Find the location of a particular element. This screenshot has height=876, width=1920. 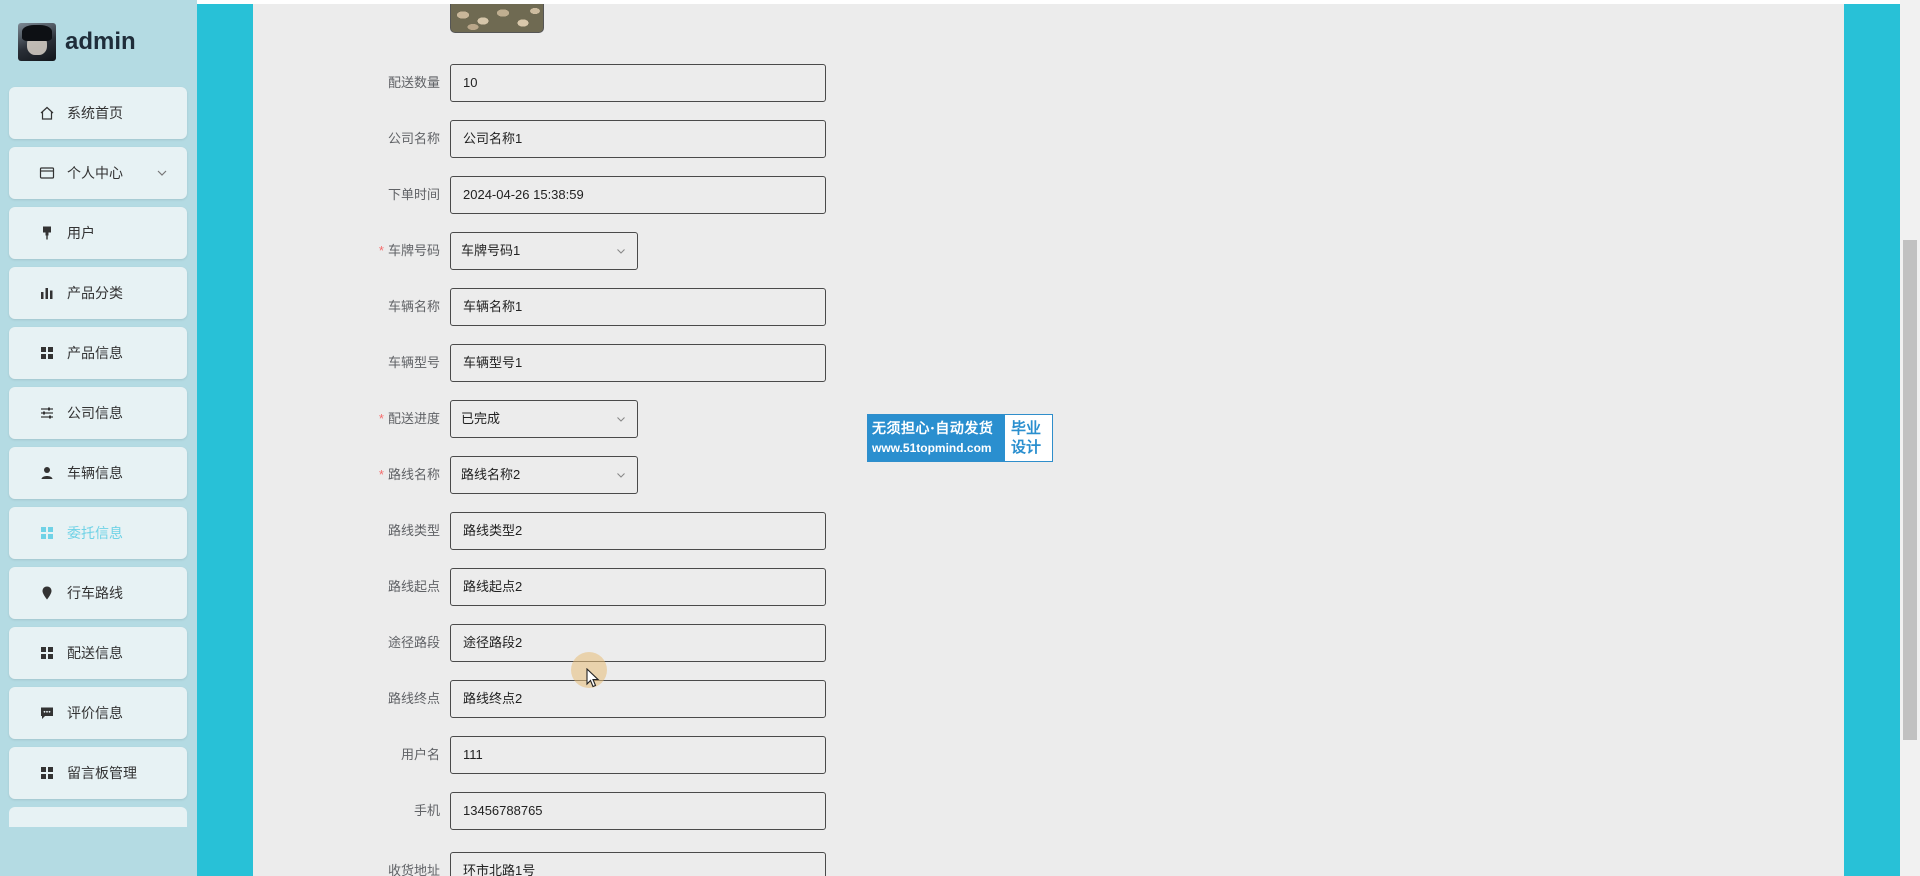

field-label: 下单时间 is located at coordinates (413, 194).